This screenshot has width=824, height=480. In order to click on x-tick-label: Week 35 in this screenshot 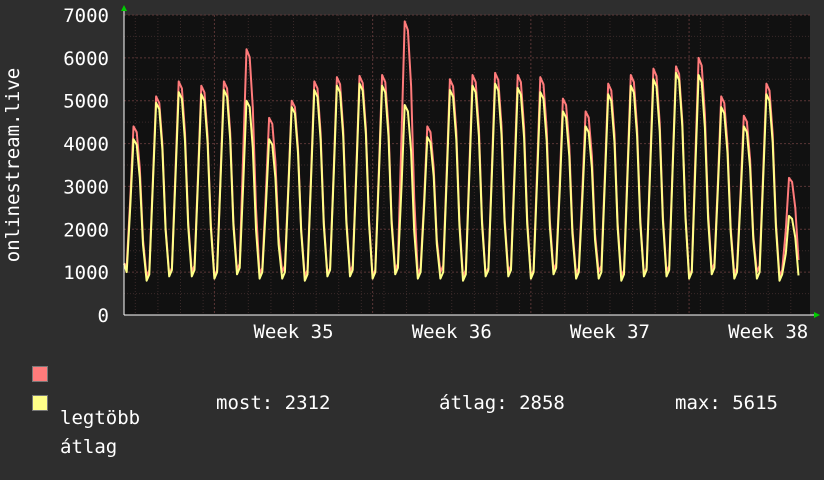, I will do `click(293, 332)`.